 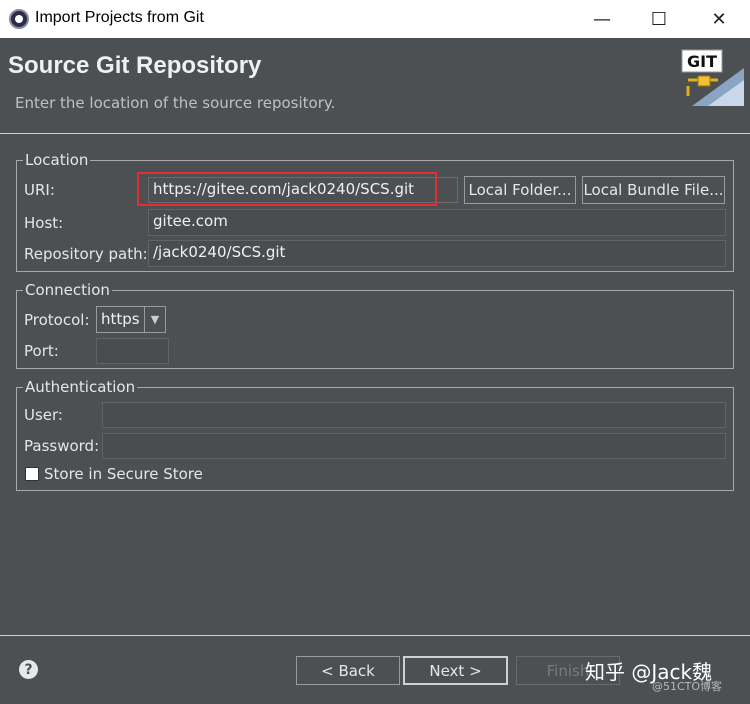 I want to click on connection-legend: Connection, so click(x=67, y=290).